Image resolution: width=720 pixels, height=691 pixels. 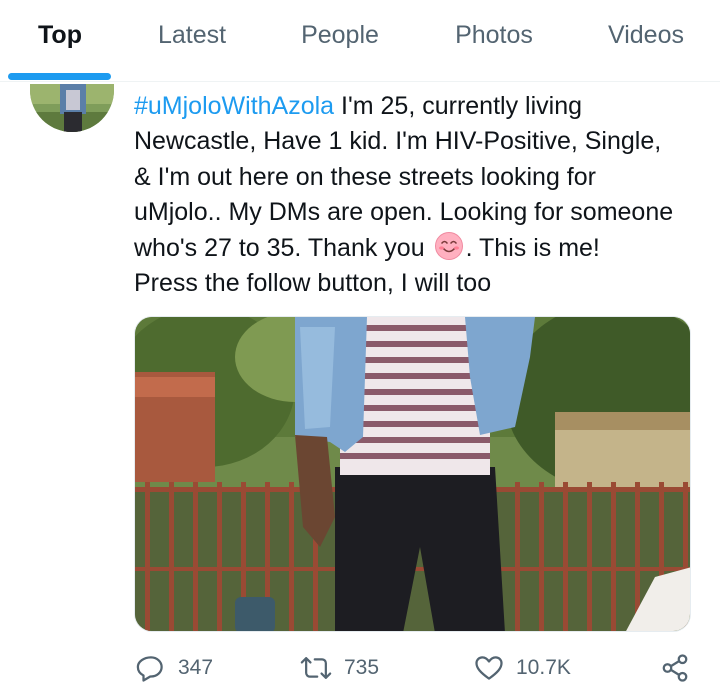 What do you see at coordinates (279, 247) in the screenshot?
I see `tweet-line-5-before: who's 27 to 35. Thank you` at bounding box center [279, 247].